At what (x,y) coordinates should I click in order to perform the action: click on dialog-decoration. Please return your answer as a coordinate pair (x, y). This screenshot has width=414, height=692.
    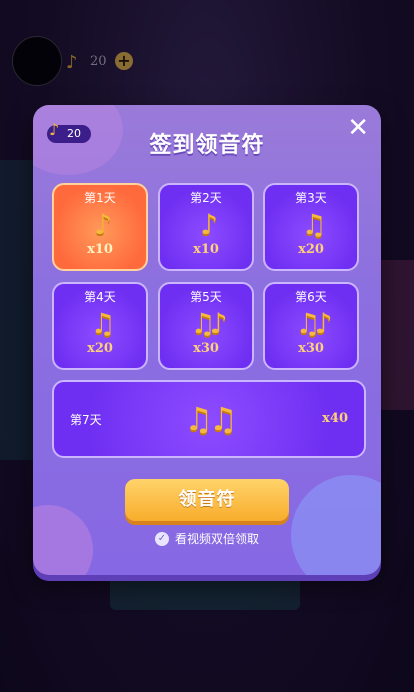
    Looking at the image, I should click on (336, 525).